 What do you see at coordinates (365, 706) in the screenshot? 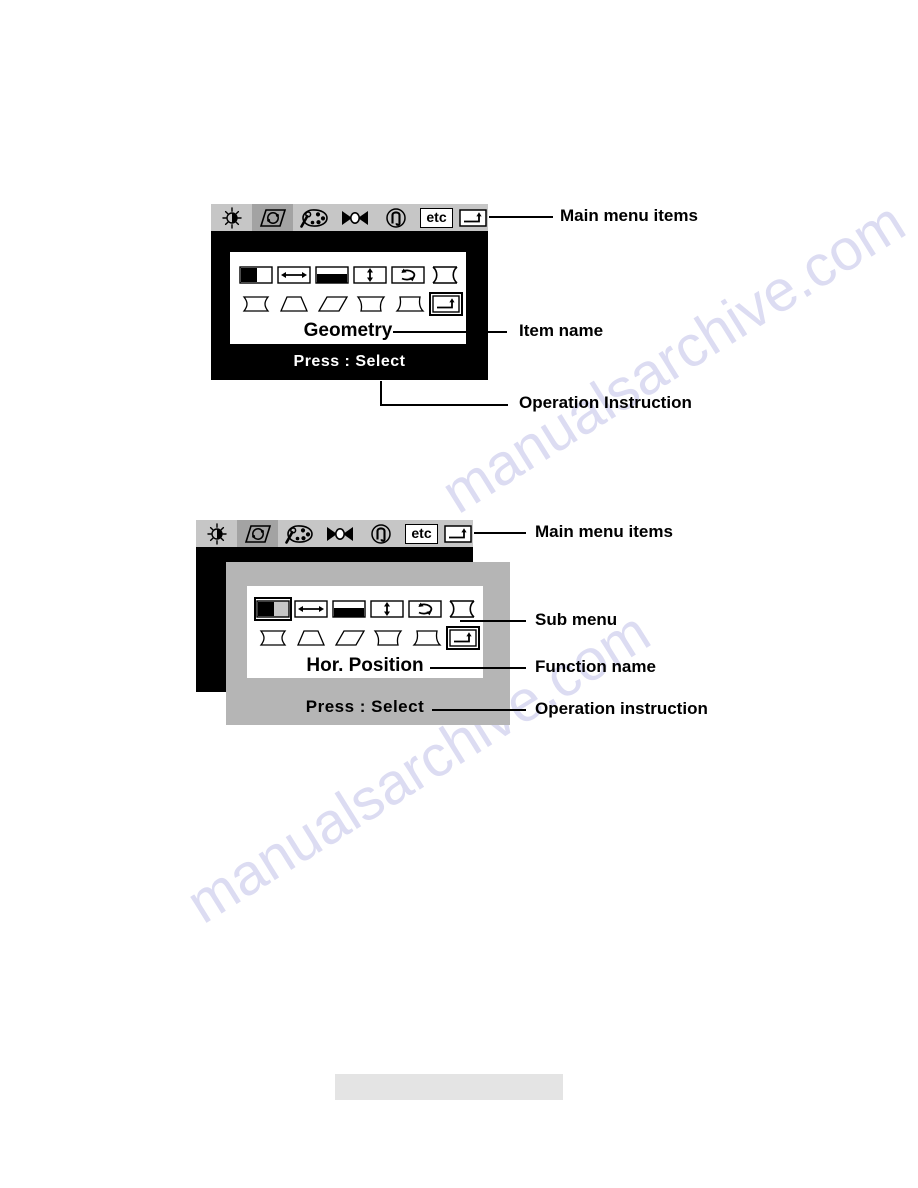
I see `osd-panel-two-operation-instruction: Press : Select` at bounding box center [365, 706].